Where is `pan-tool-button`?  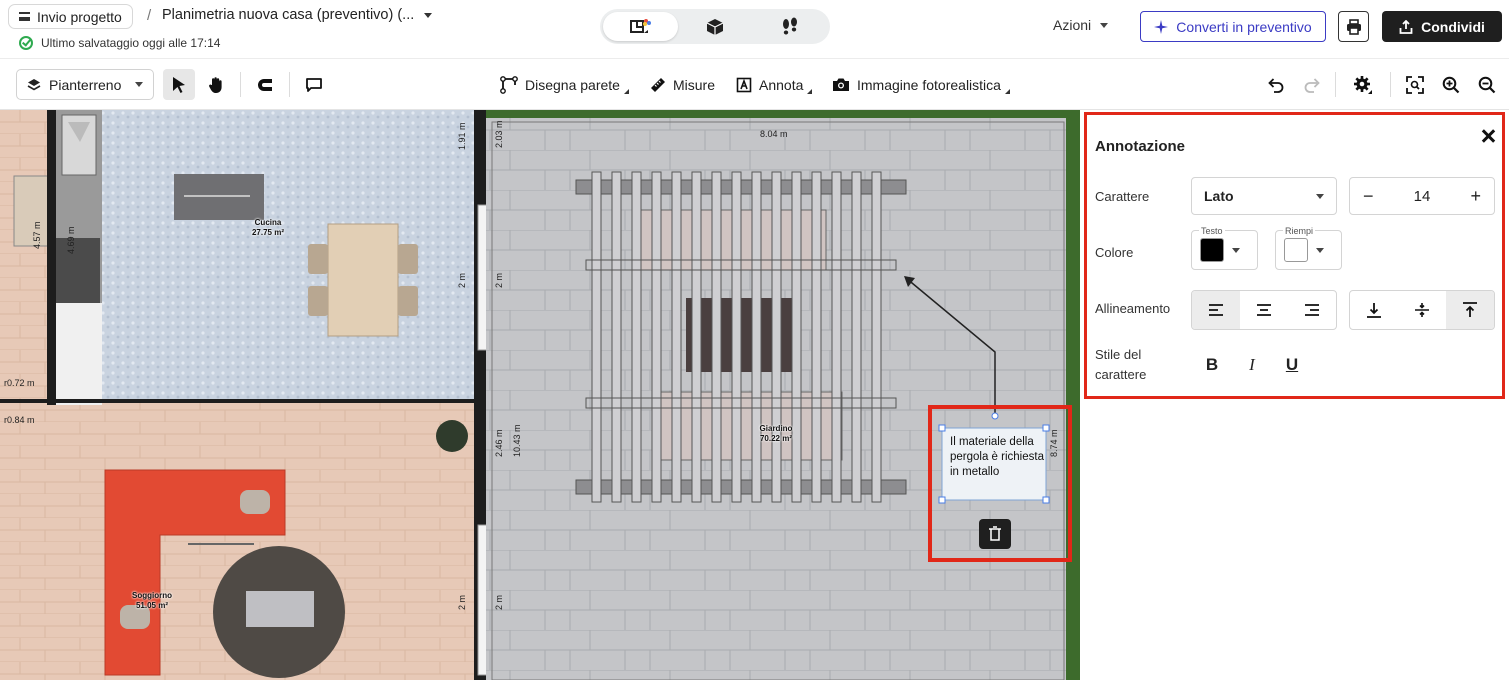 pan-tool-button is located at coordinates (216, 84).